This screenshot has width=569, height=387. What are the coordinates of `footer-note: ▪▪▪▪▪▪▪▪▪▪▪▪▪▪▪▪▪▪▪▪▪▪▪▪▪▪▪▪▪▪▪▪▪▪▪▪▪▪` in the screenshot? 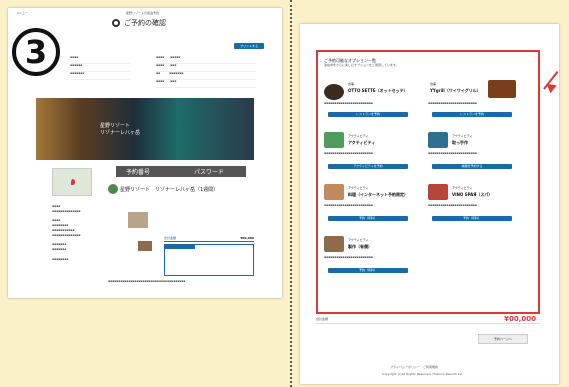 It's located at (147, 281).